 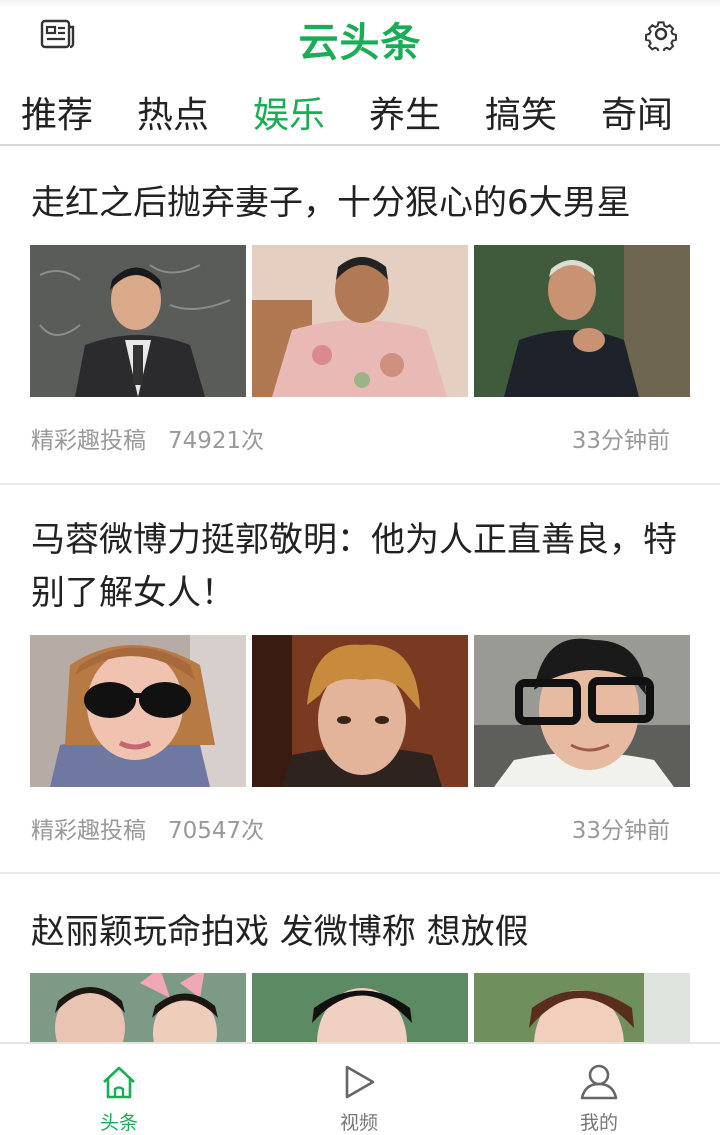 I want to click on top-bar: 云头条, so click(x=360, y=38).